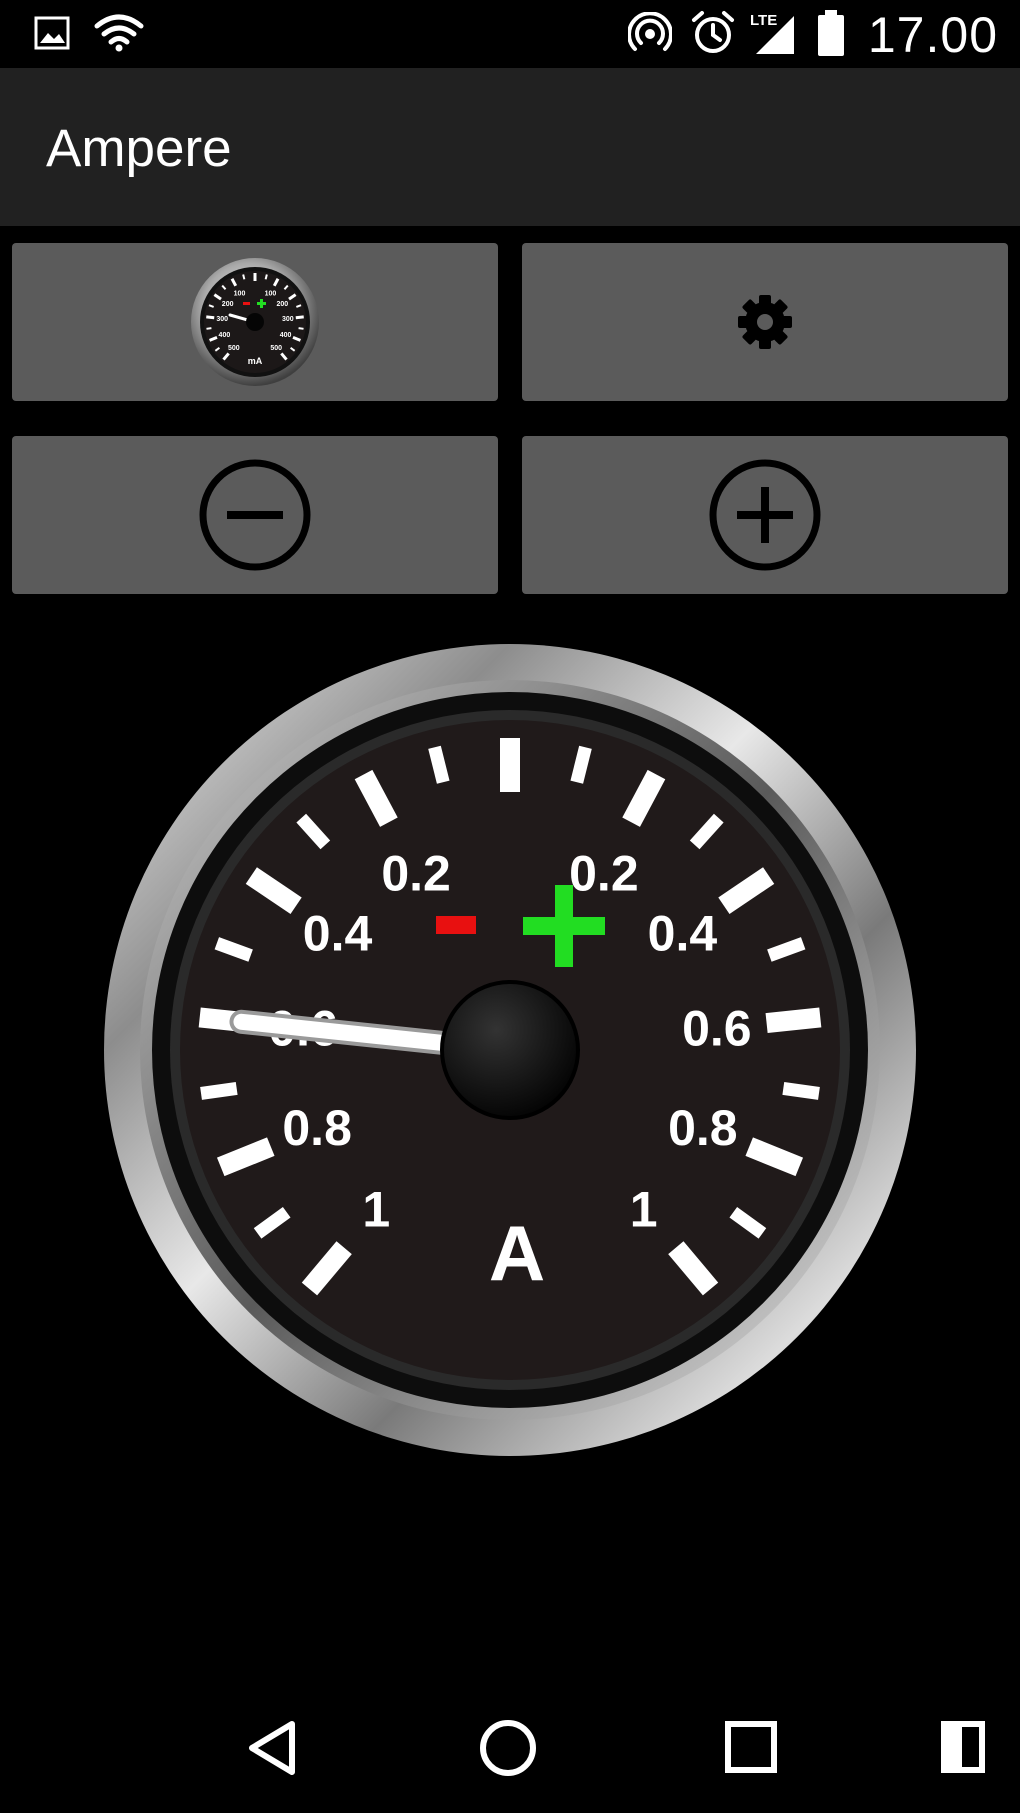 The height and width of the screenshot is (1813, 1020). I want to click on plus-circle-icon, so click(765, 515).